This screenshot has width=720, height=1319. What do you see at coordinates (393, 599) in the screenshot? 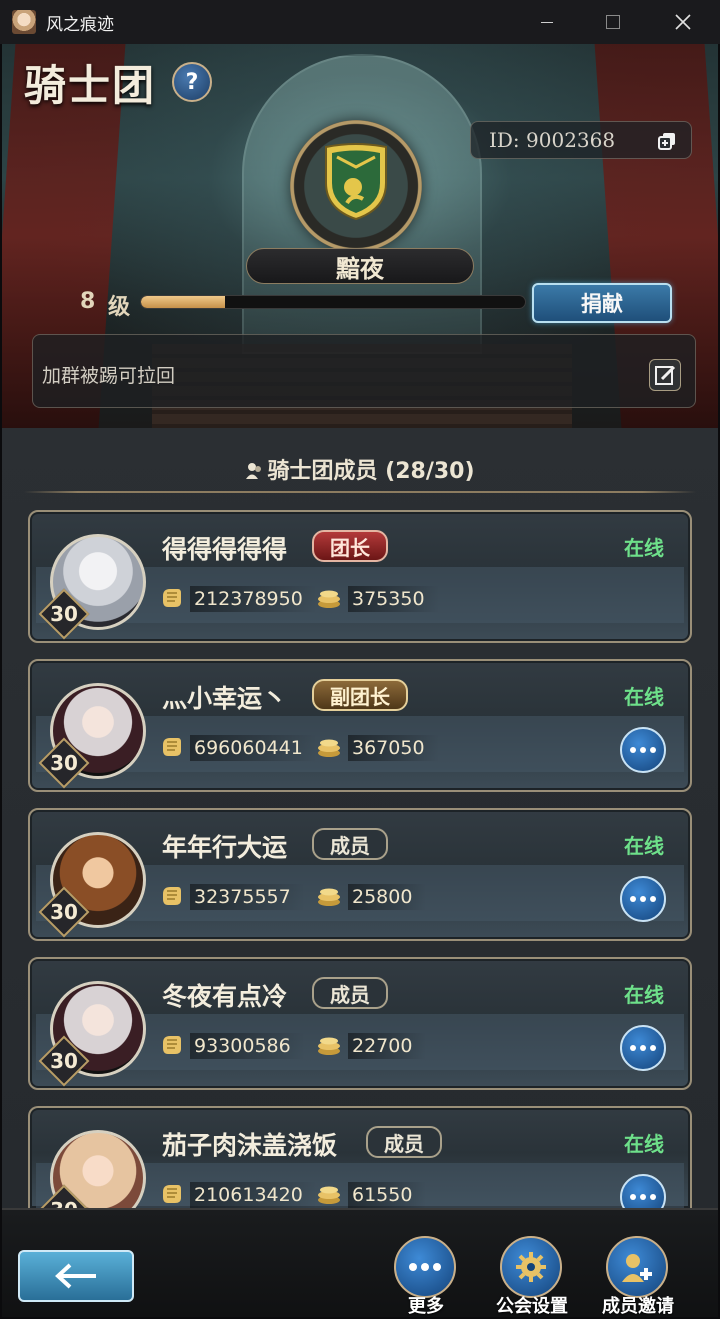
I see `member-contribution: 375350` at bounding box center [393, 599].